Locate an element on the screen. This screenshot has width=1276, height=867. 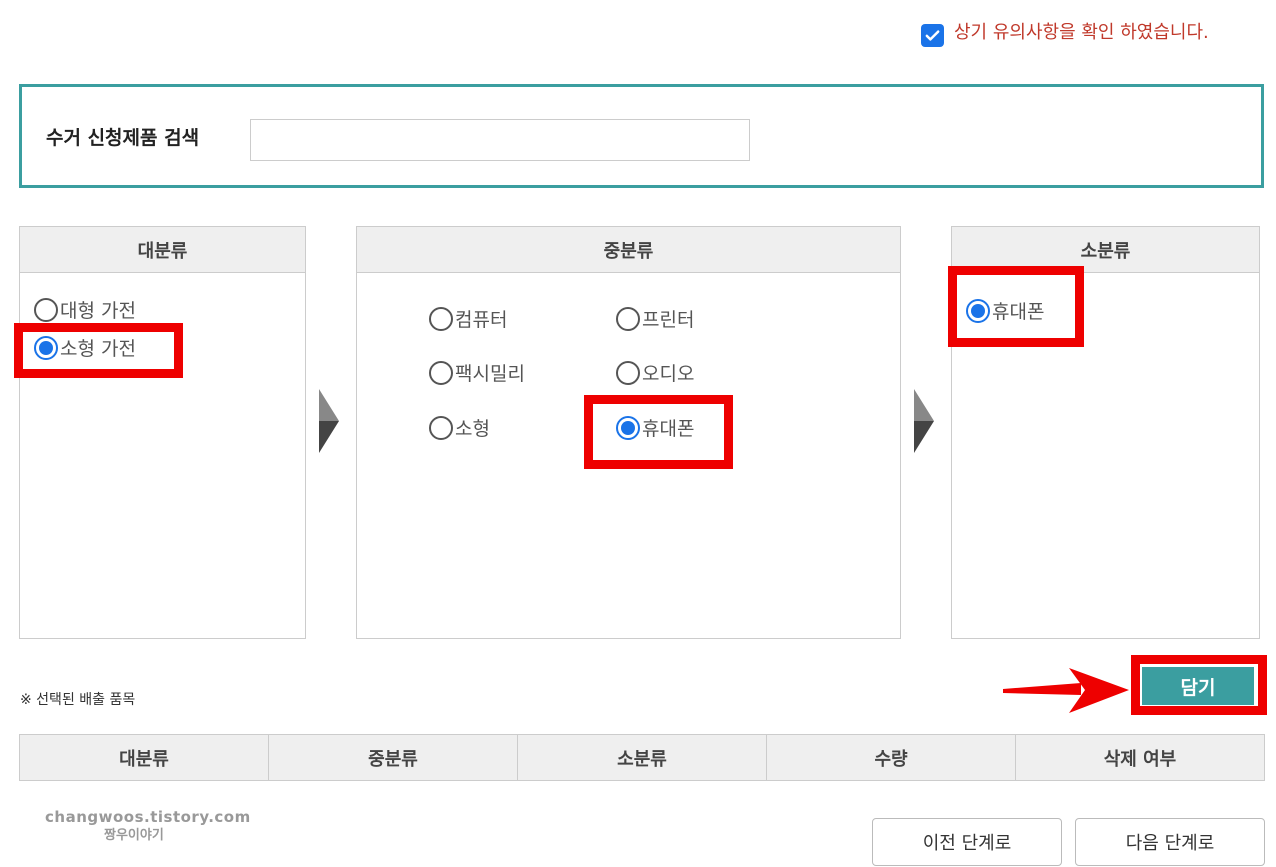
column-header: 중분류 is located at coordinates (393, 757).